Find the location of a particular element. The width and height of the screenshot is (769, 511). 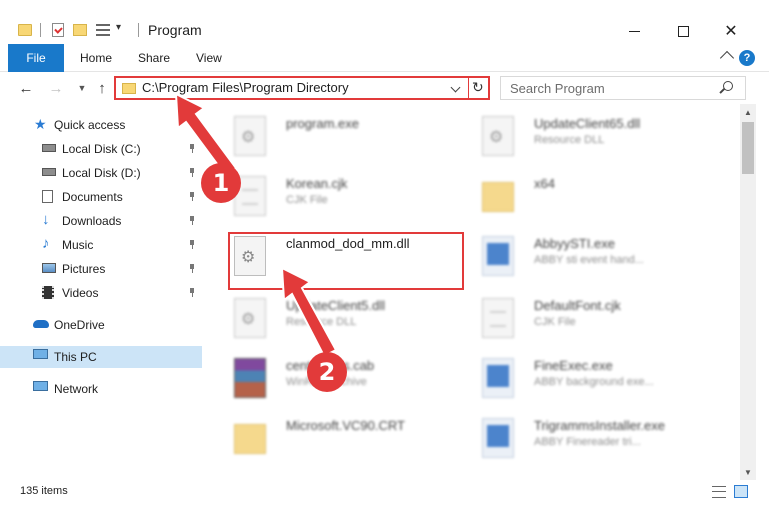

download-icon: ↓ is located at coordinates (46, 219).